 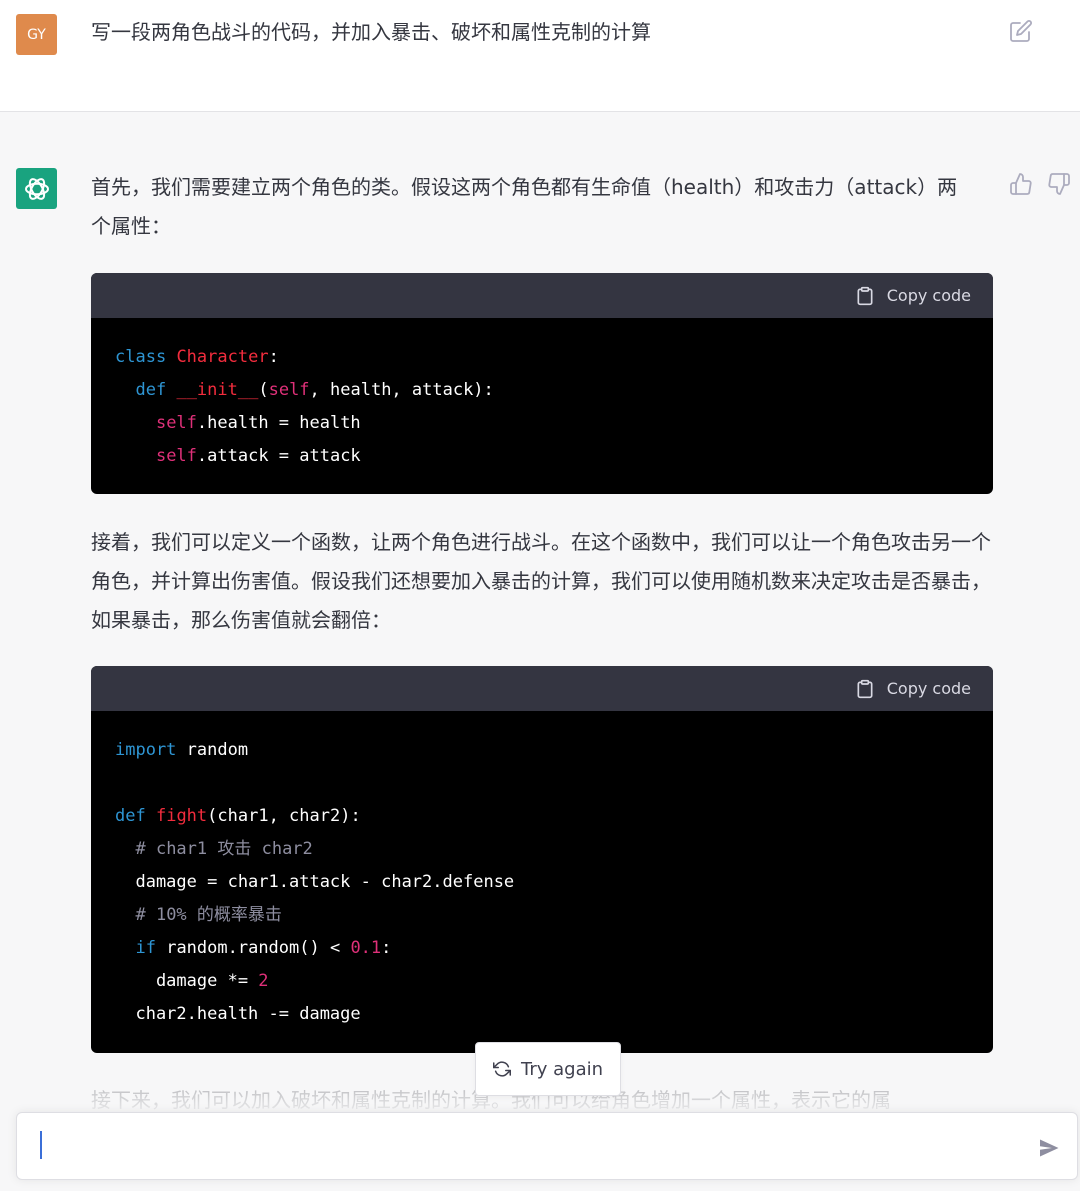 What do you see at coordinates (217, 390) in the screenshot?
I see `code-function-name: __init__` at bounding box center [217, 390].